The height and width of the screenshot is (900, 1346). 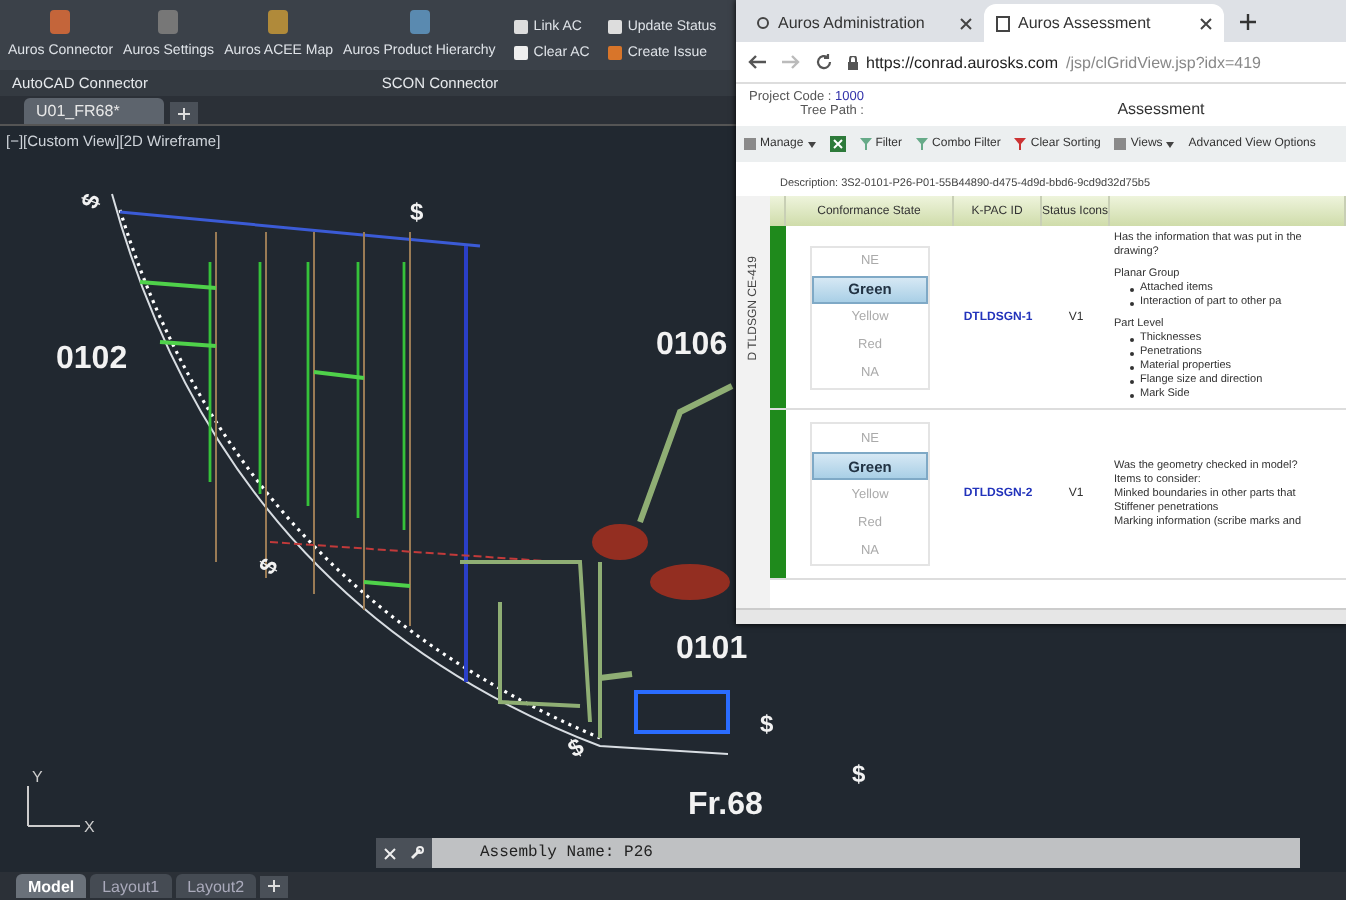 What do you see at coordinates (51, 886) in the screenshot?
I see `layout-tab: Model` at bounding box center [51, 886].